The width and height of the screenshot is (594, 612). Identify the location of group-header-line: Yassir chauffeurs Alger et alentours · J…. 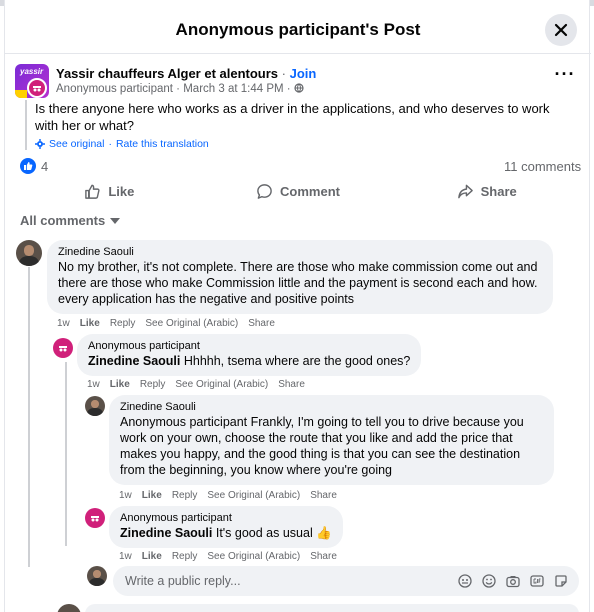
(186, 73).